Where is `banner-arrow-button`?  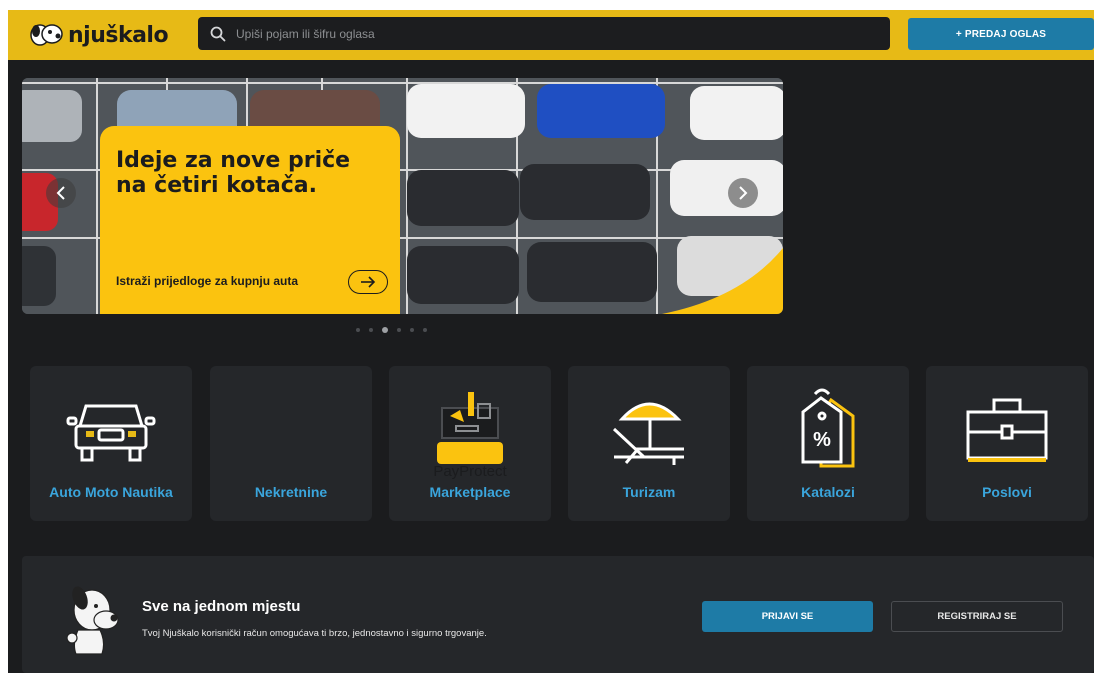 banner-arrow-button is located at coordinates (368, 282).